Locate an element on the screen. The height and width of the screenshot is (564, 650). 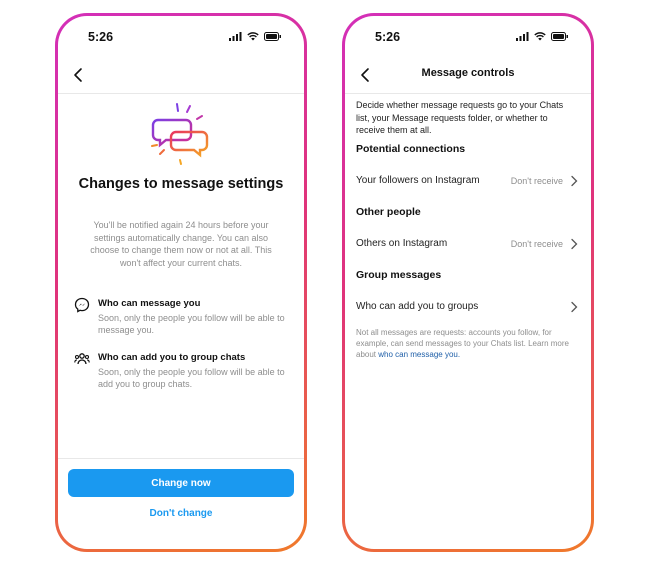
group-icon is located at coordinates (82, 359).